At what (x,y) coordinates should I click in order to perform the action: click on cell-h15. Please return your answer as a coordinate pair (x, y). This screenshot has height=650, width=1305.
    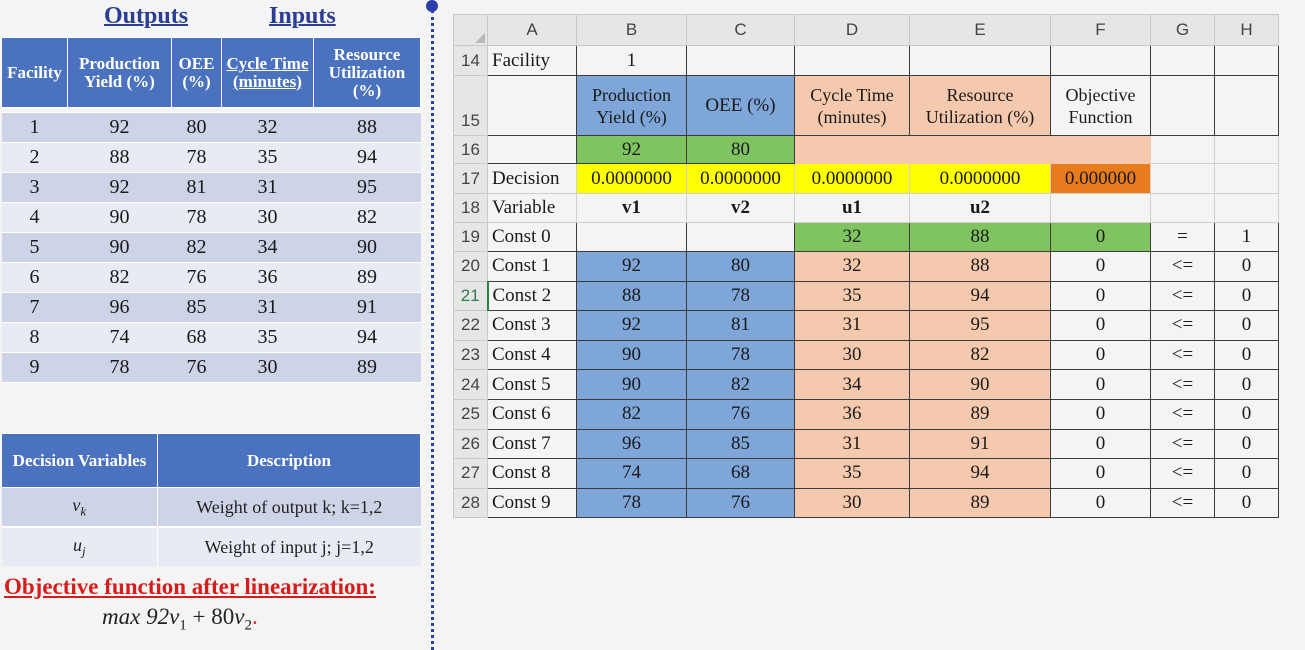
    Looking at the image, I should click on (1246, 105).